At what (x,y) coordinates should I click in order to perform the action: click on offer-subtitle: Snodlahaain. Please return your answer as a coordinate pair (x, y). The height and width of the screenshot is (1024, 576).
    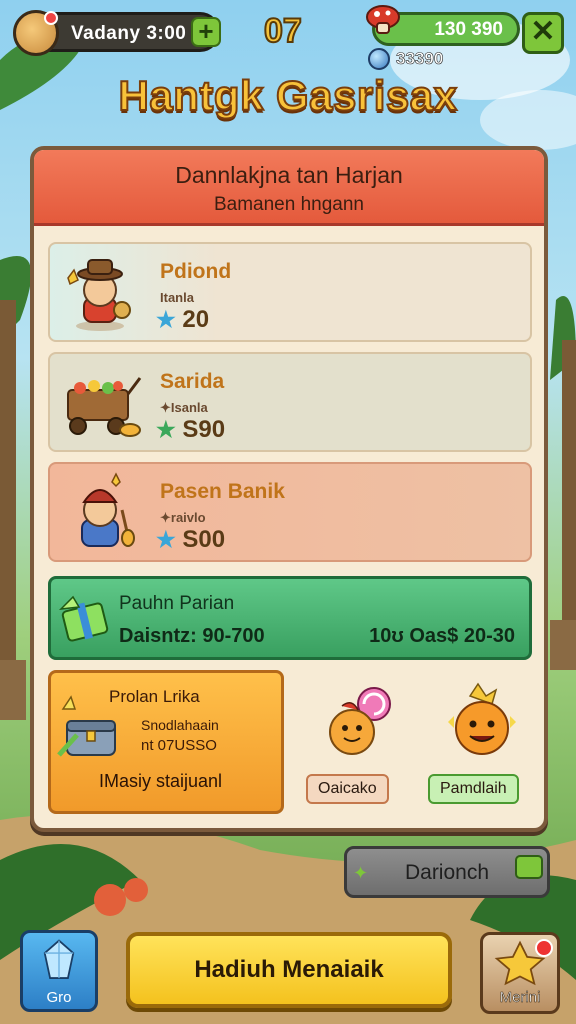
    Looking at the image, I should click on (180, 725).